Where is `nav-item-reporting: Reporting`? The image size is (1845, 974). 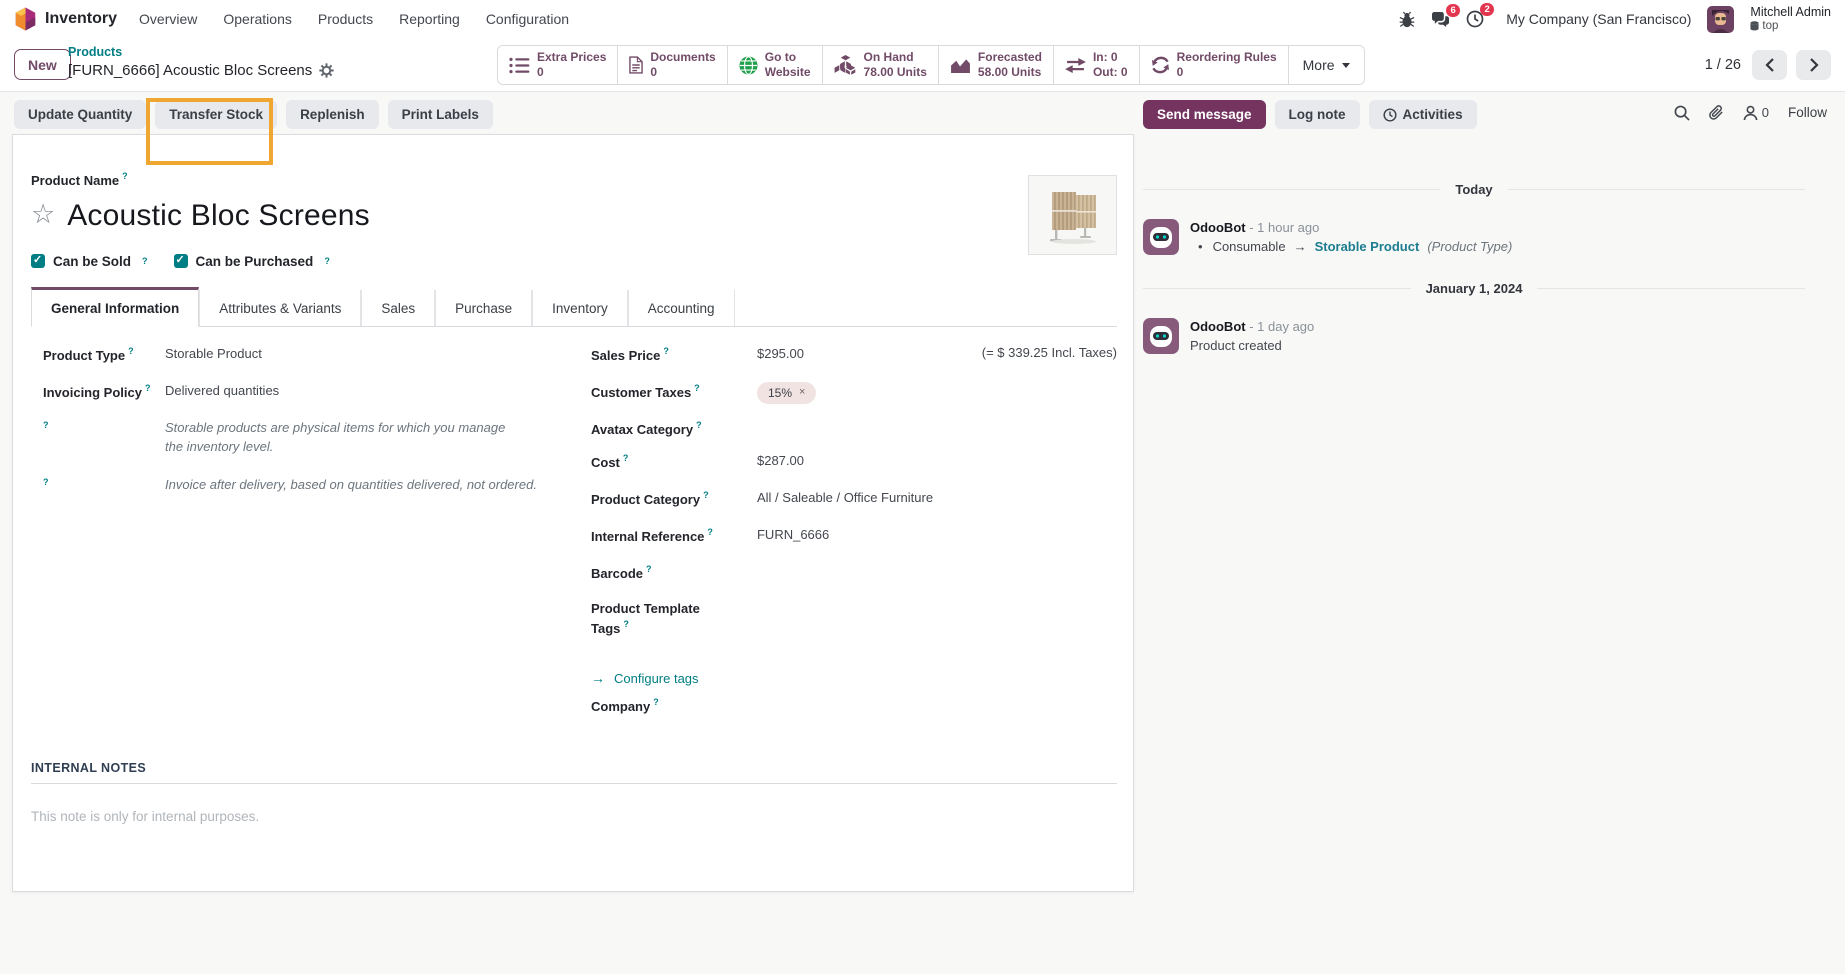 nav-item-reporting: Reporting is located at coordinates (429, 19).